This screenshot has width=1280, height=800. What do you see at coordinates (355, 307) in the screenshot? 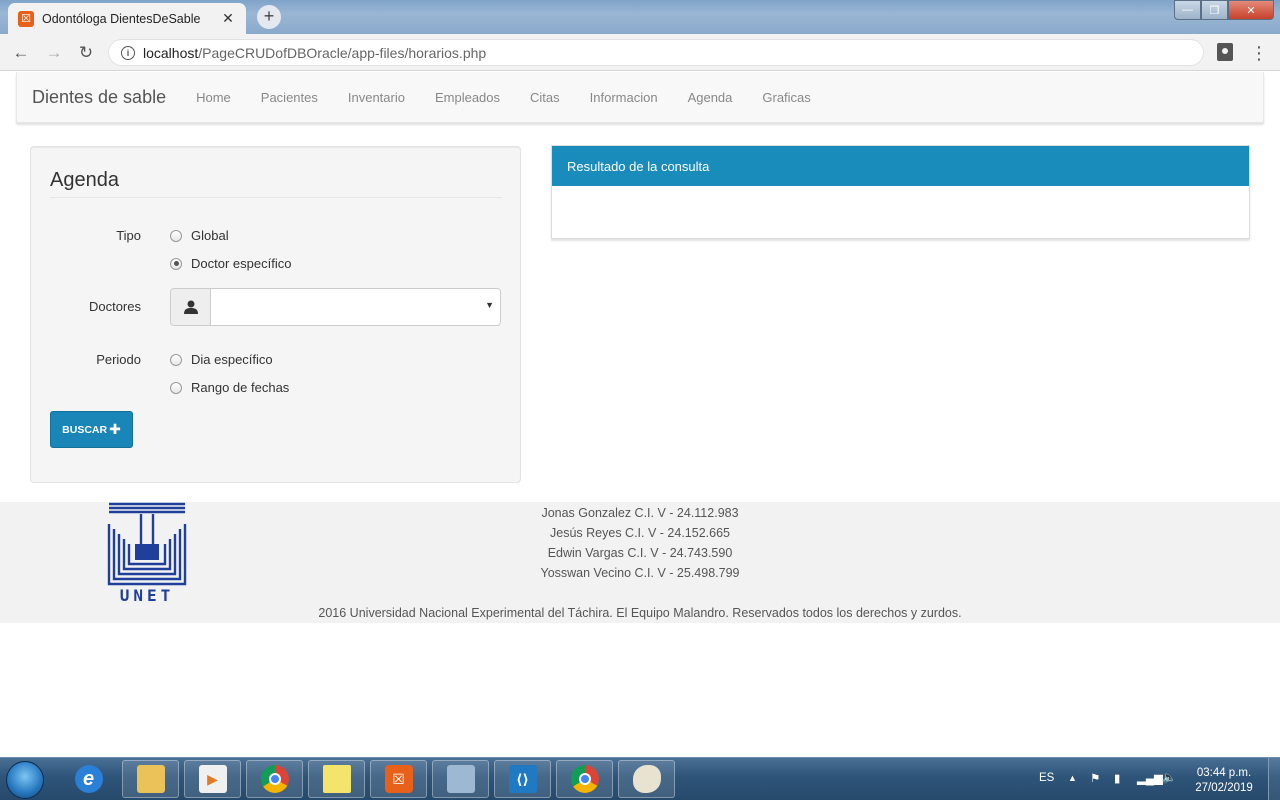
I see `doctores-select: ▼` at bounding box center [355, 307].